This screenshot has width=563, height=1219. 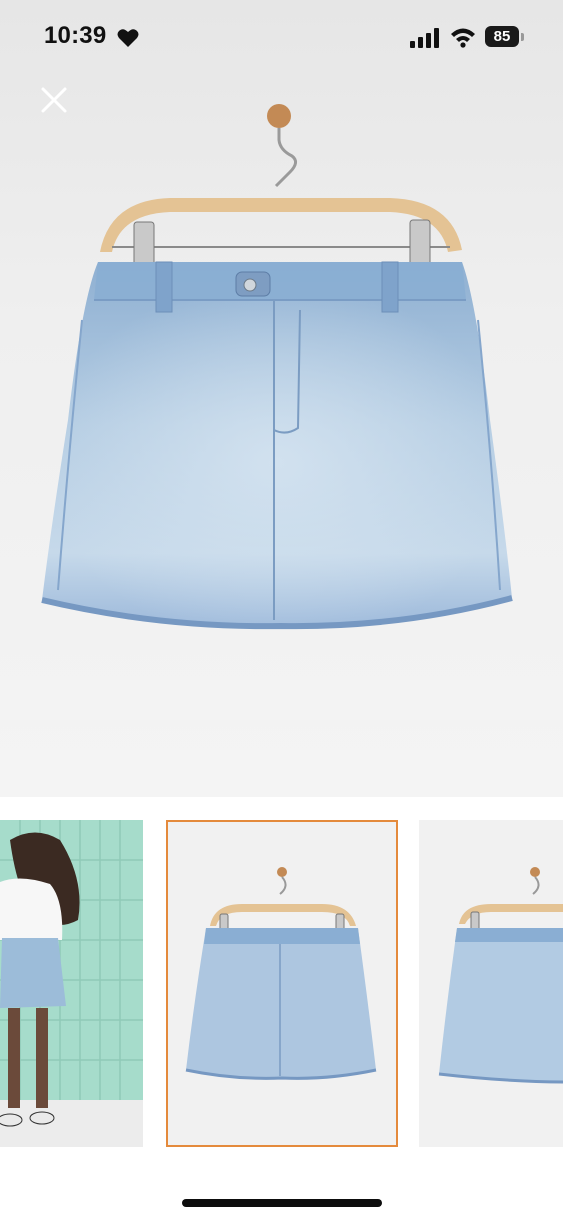 What do you see at coordinates (282, 1203) in the screenshot?
I see `home-indicator` at bounding box center [282, 1203].